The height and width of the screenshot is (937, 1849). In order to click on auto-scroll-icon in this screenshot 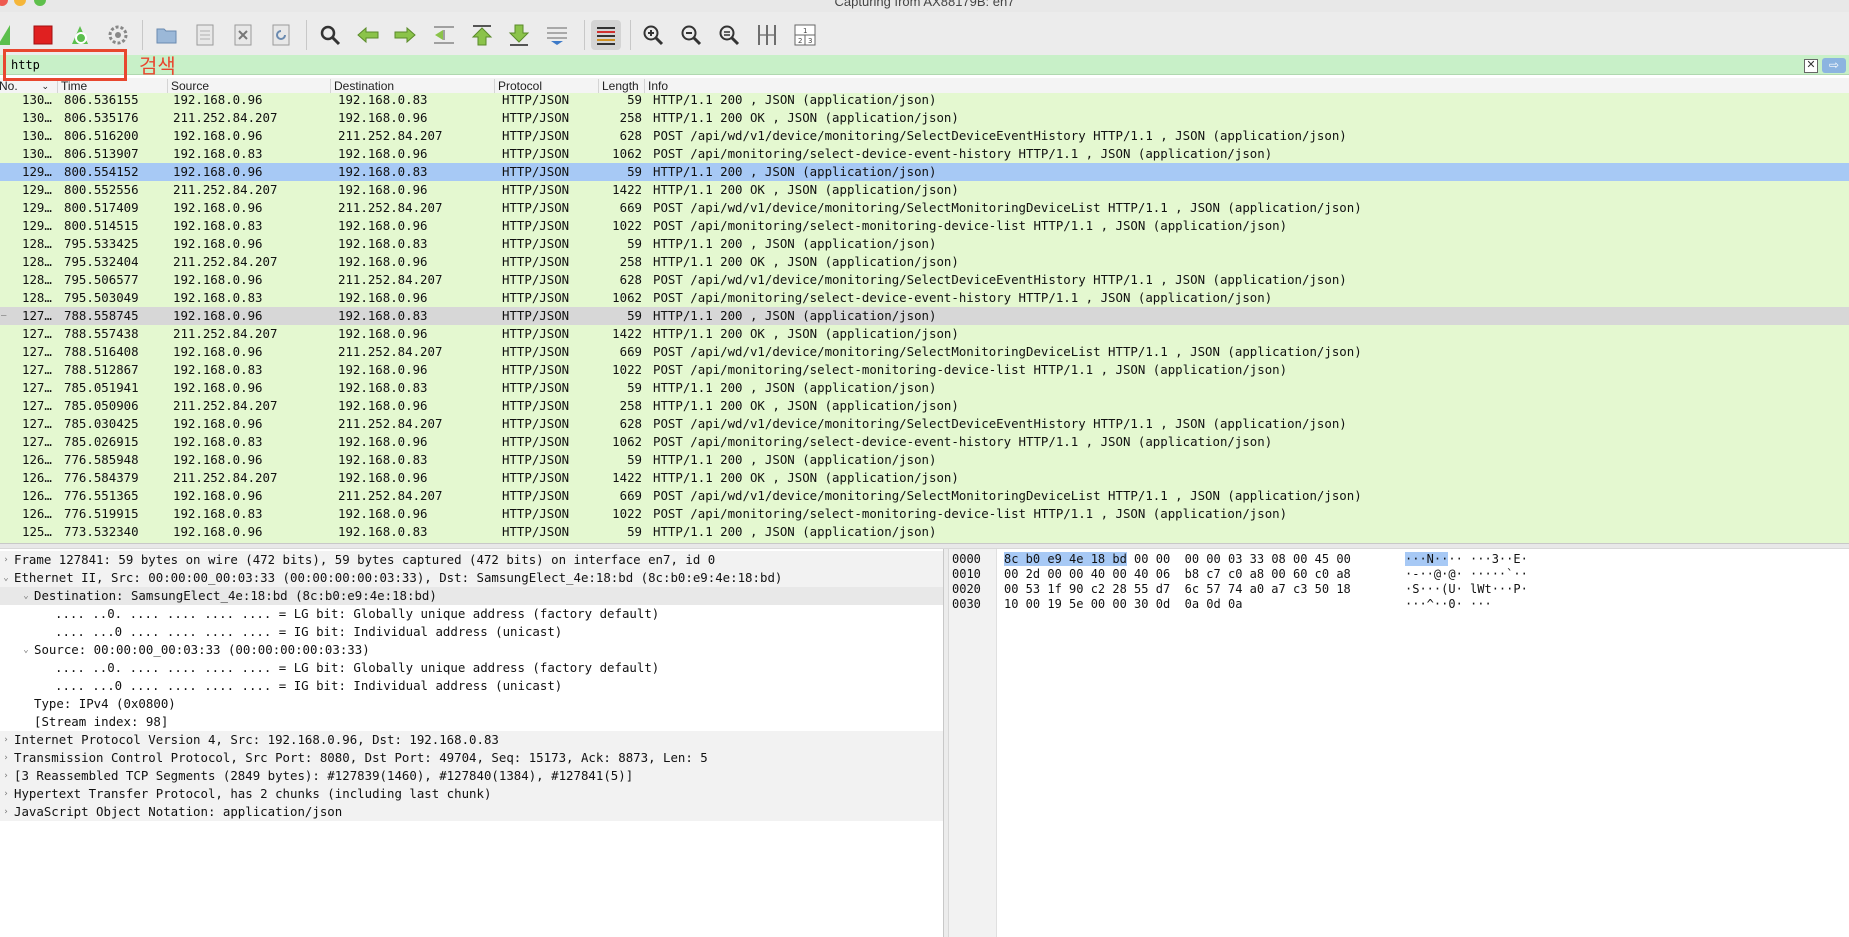, I will do `click(557, 35)`.